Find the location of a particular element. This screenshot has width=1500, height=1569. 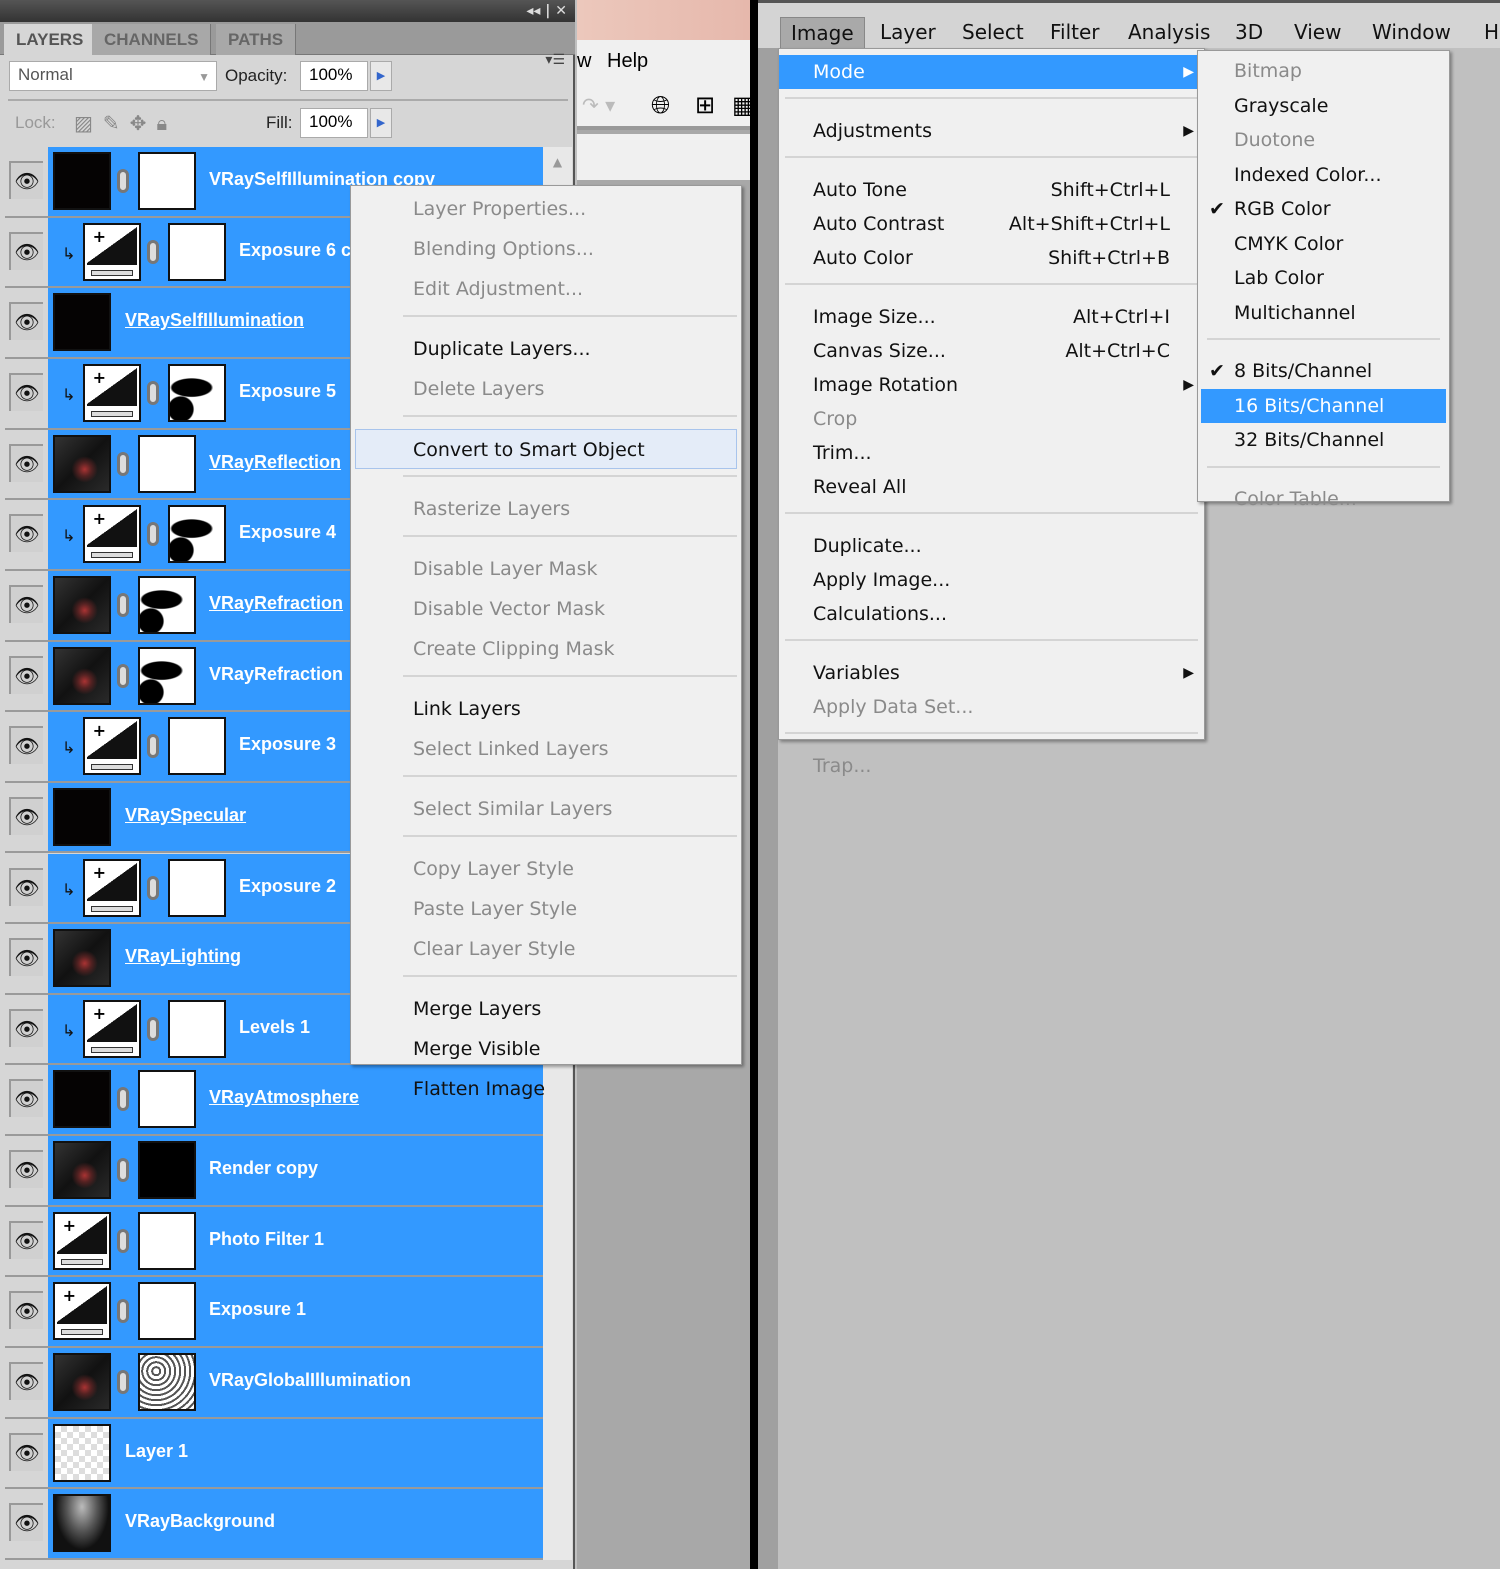

fill-slider-button: ▶ is located at coordinates (381, 123).